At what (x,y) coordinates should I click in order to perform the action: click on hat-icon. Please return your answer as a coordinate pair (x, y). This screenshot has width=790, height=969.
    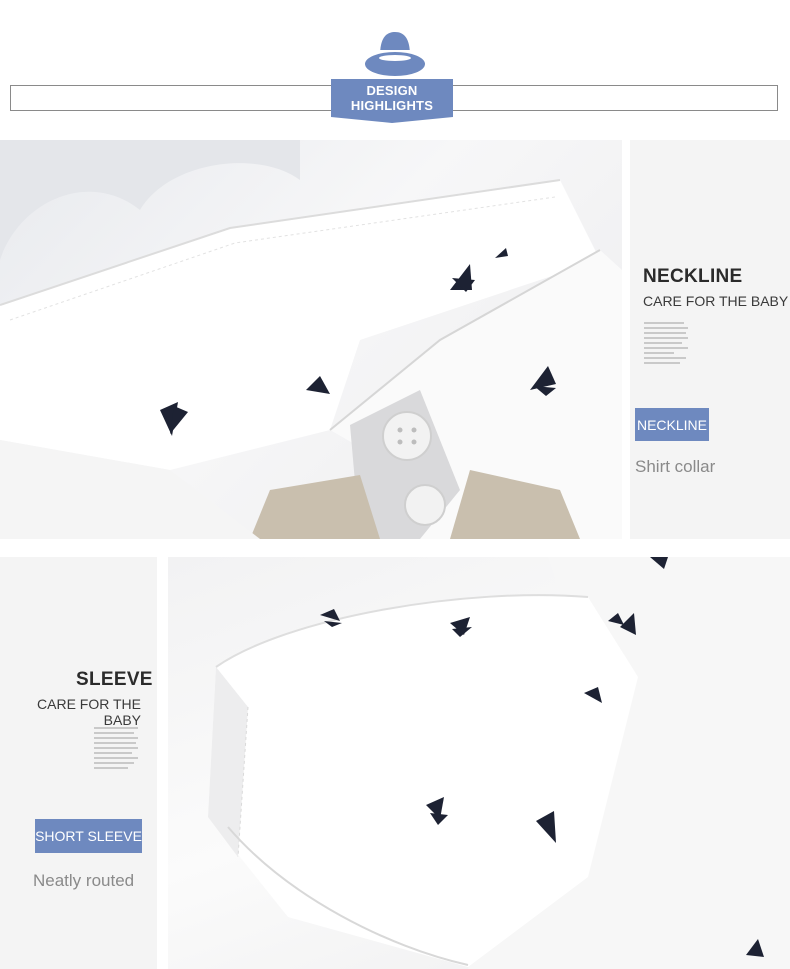
    Looking at the image, I should click on (395, 54).